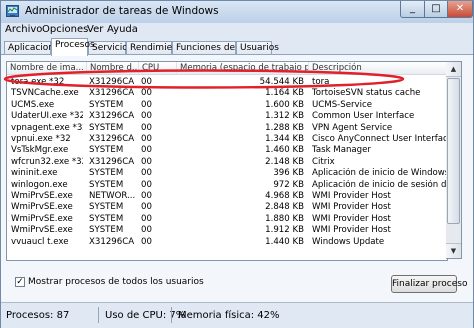  I want to click on process-description: Aplicación de inicio de Windows, so click(379, 173).